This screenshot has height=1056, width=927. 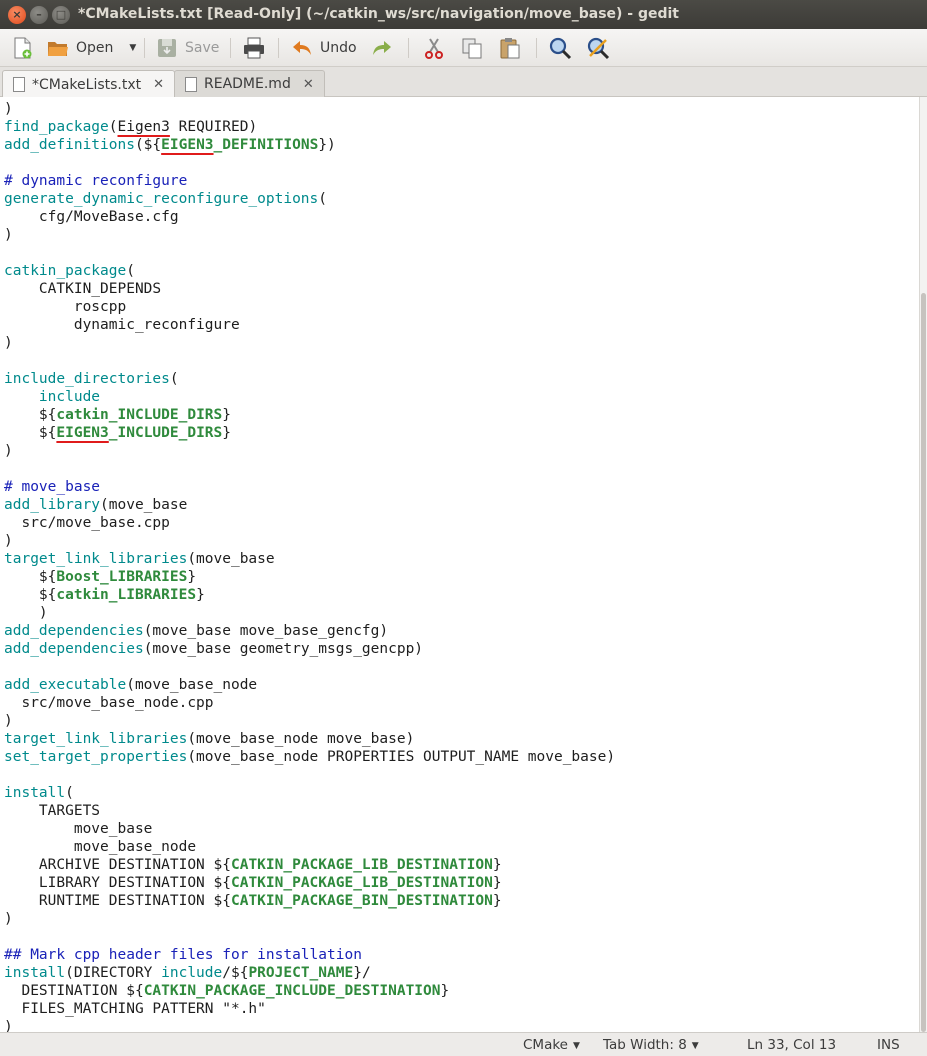 I want to click on window-close-button: ×, so click(x=17, y=15).